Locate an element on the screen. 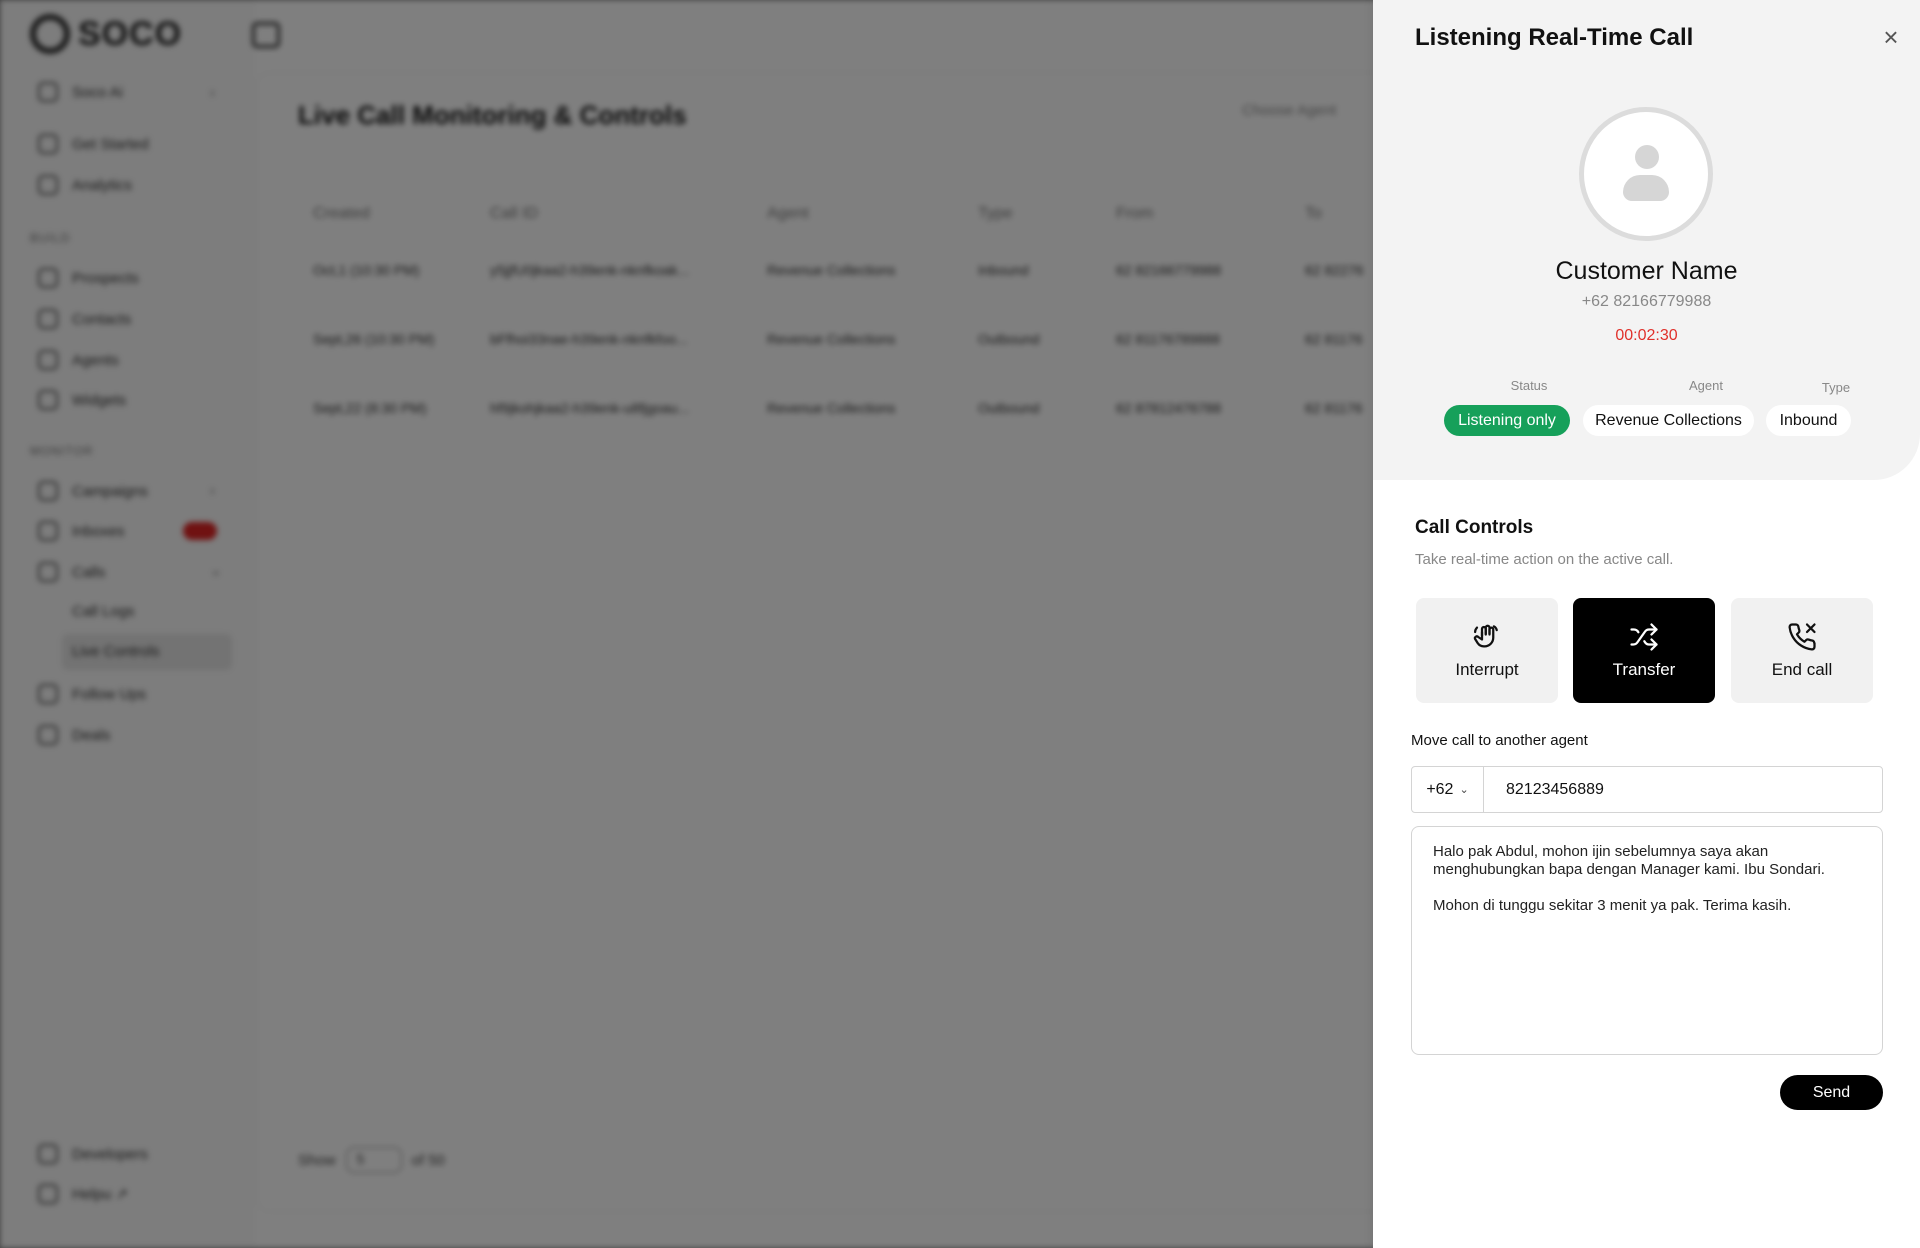 The height and width of the screenshot is (1248, 1920). phone-off-icon is located at coordinates (1802, 636).